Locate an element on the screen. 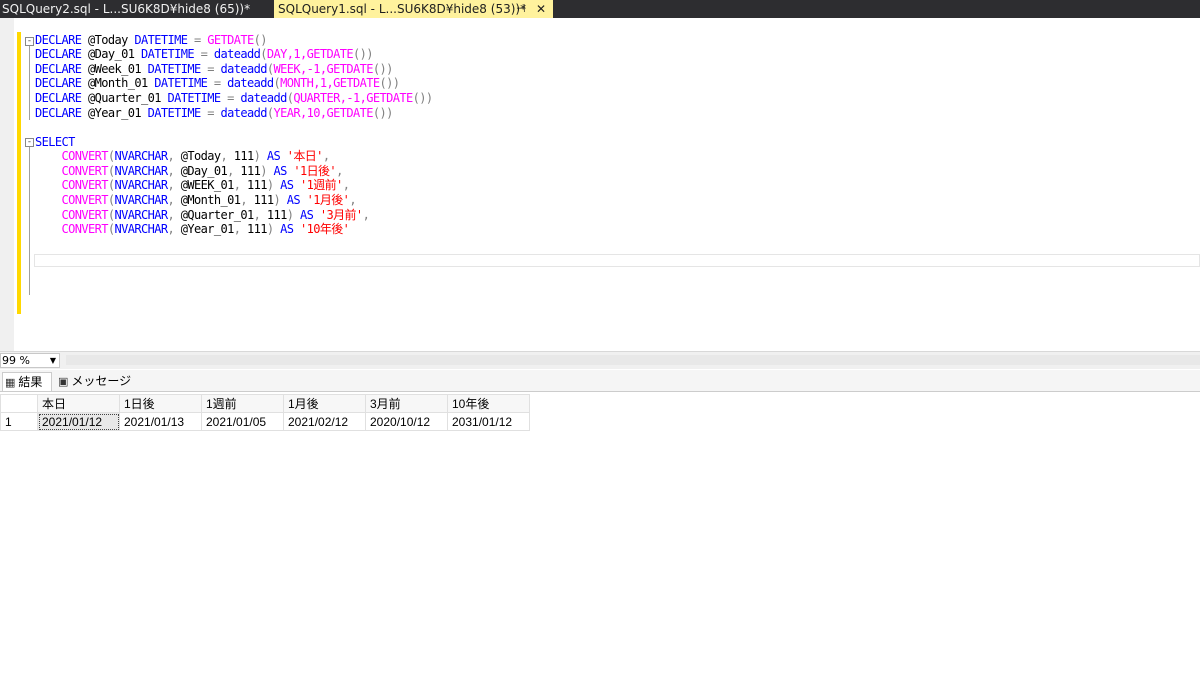 The width and height of the screenshot is (1200, 674). header-row: 本日 1日後 1週前 1月後 3月前 10年後 is located at coordinates (265, 403).